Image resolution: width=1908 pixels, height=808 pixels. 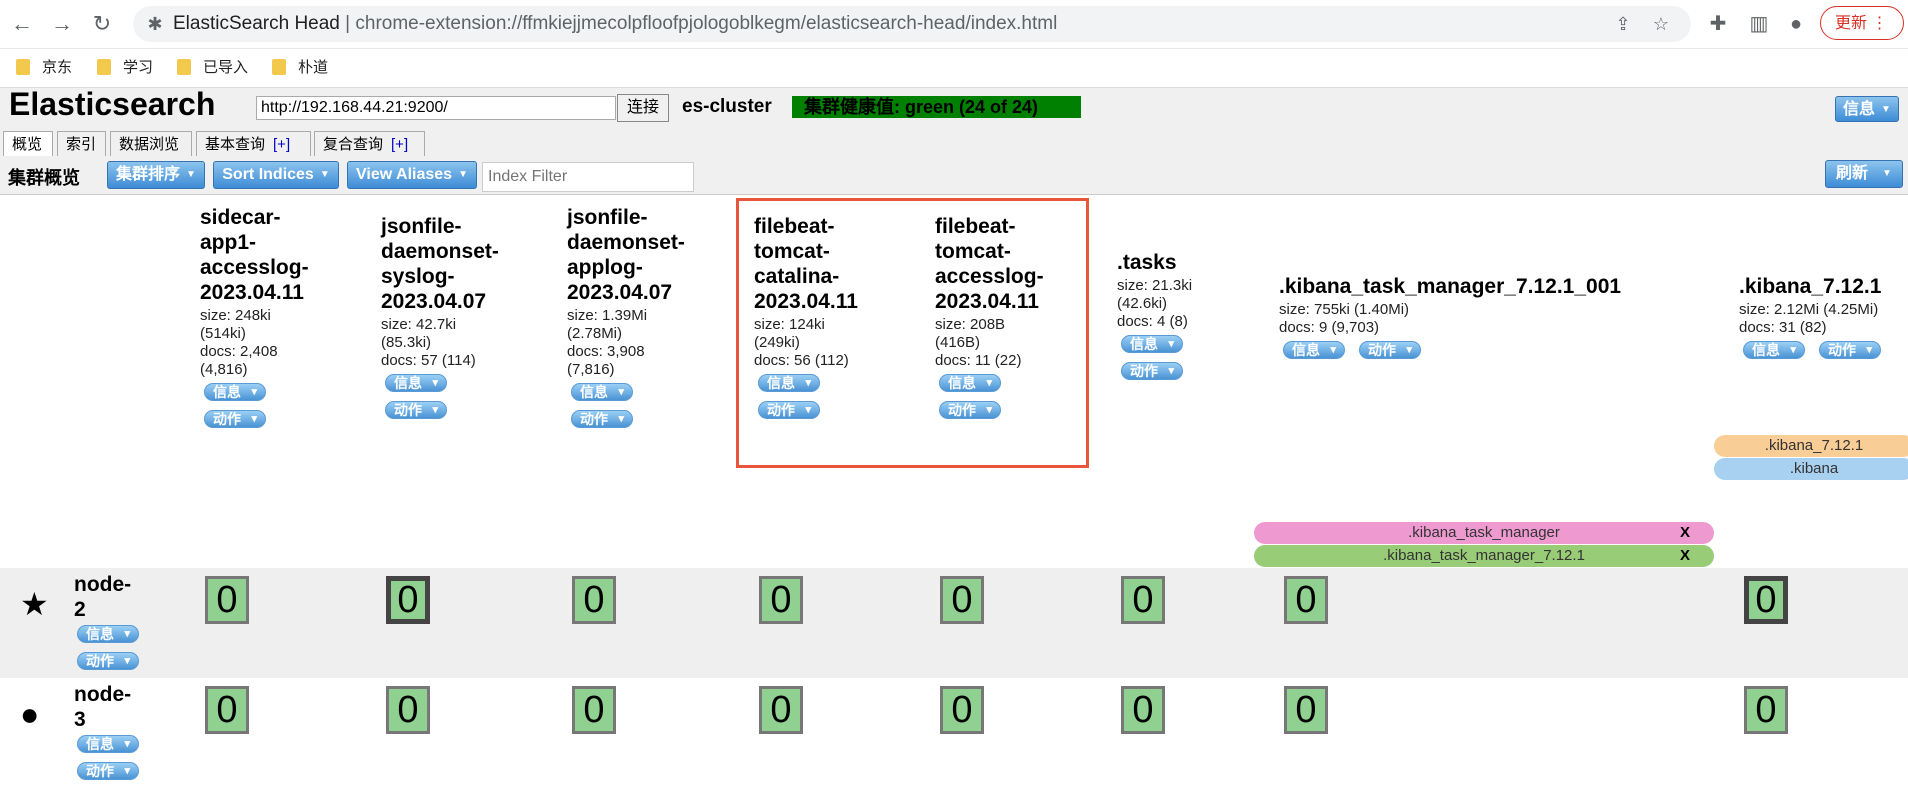 I want to click on index-stats: size: 42.7ki (85.3ki) docs: 57 (114), so click(x=428, y=343).